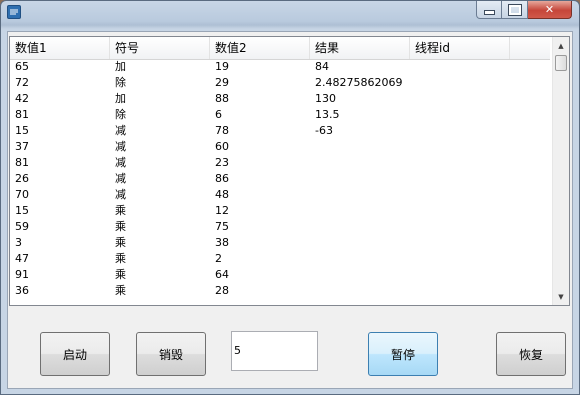 Image resolution: width=580 pixels, height=395 pixels. I want to click on table-cell: 60, so click(222, 146).